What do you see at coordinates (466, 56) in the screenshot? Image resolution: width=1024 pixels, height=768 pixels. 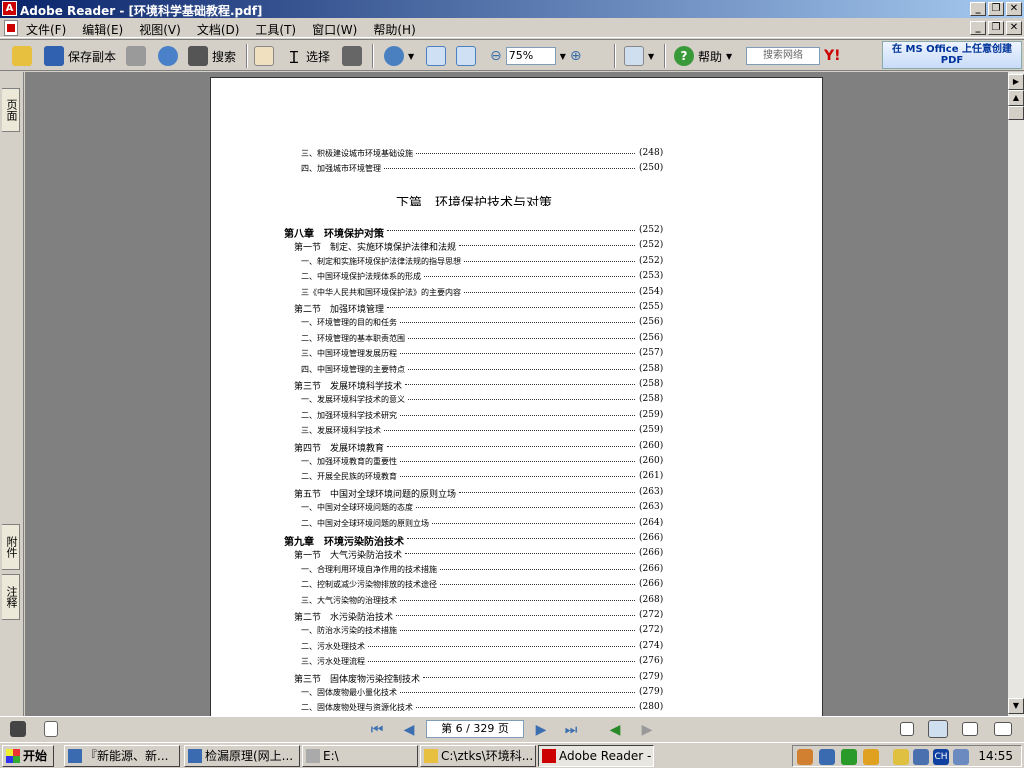 I see `fit-width-icon` at bounding box center [466, 56].